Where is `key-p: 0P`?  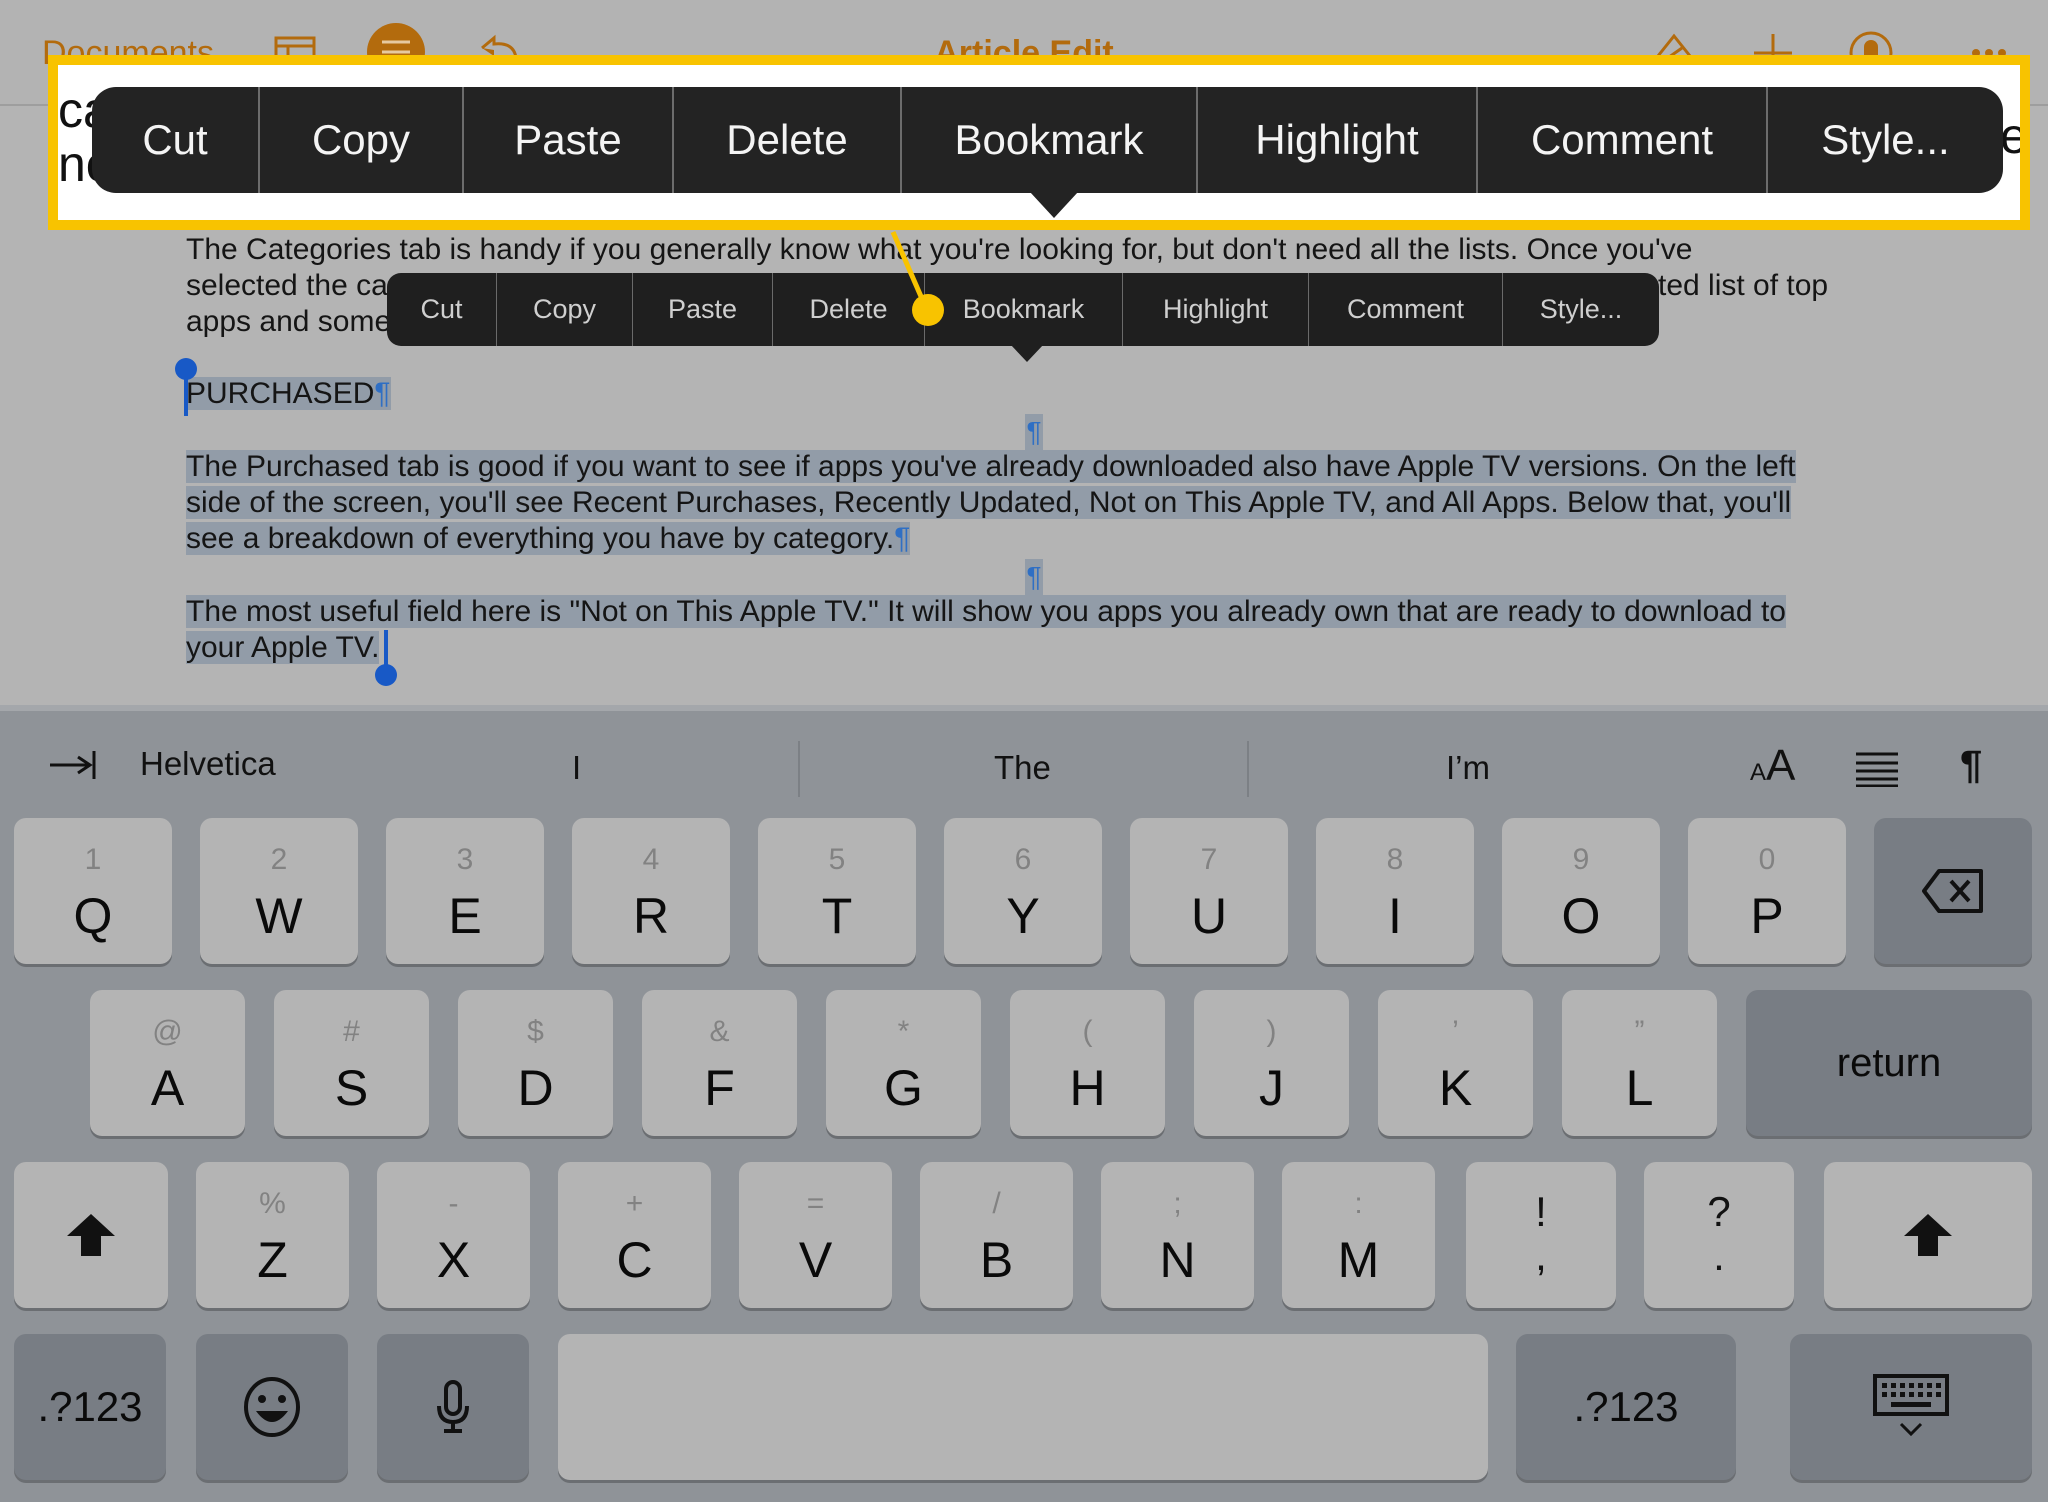
key-p: 0P is located at coordinates (1767, 891).